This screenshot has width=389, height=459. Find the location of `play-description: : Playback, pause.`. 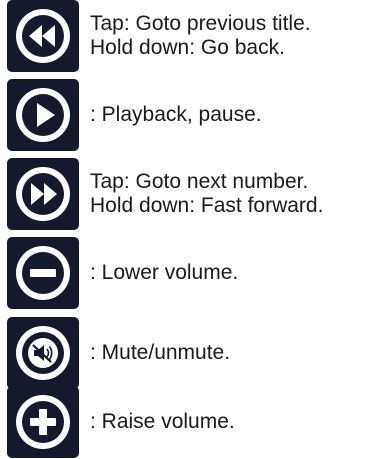

play-description: : Playback, pause. is located at coordinates (176, 115).